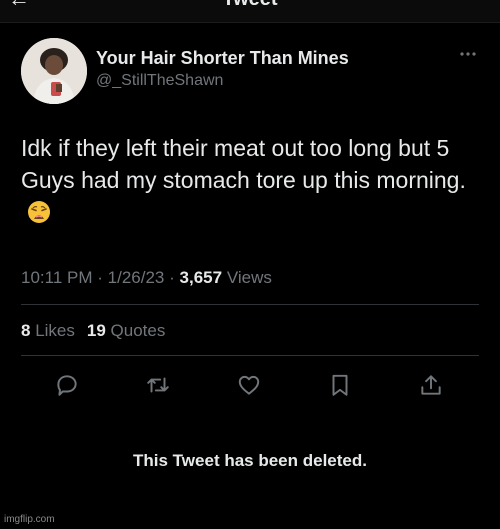 This screenshot has width=500, height=529. Describe the element at coordinates (222, 58) in the screenshot. I see `author-display-name: Your Hair Shorter Than Mines` at that location.